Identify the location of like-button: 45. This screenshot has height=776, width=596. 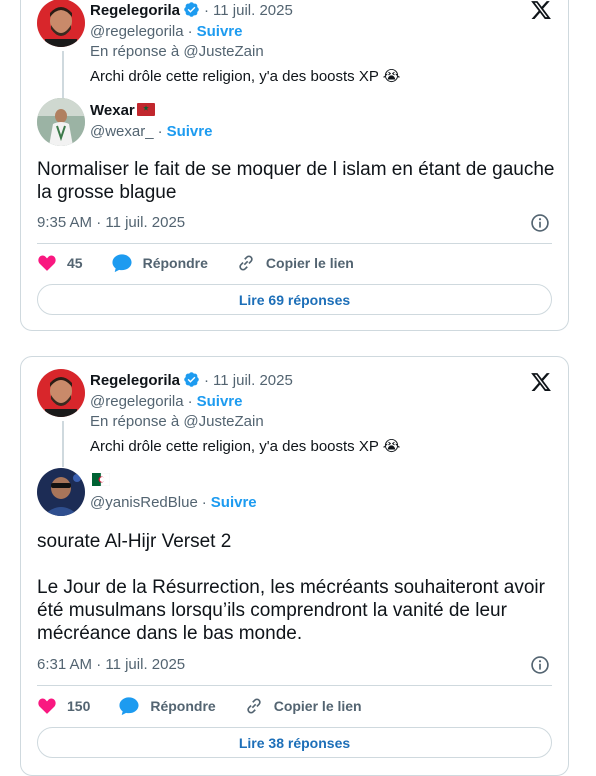
(60, 263).